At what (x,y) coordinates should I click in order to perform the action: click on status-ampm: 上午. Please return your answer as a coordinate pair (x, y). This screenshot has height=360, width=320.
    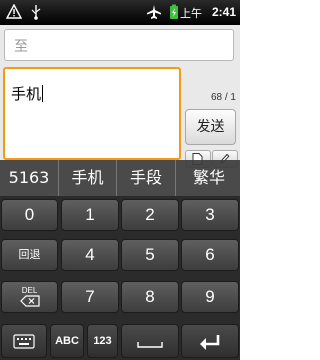
    Looking at the image, I should click on (191, 13).